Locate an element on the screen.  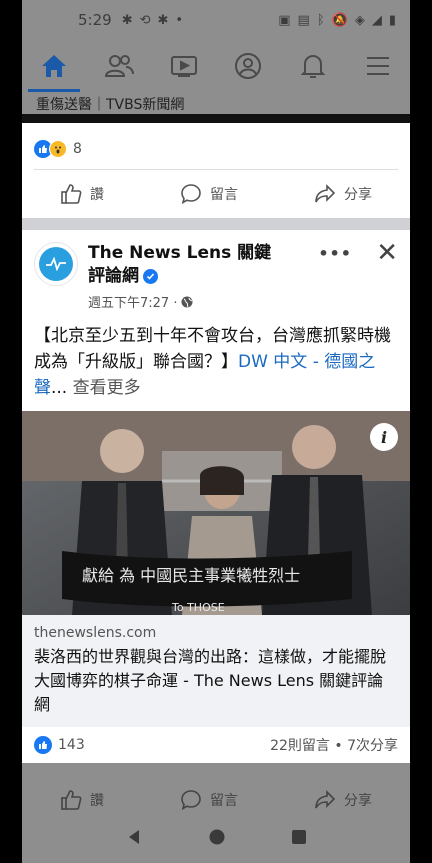
post-header: The News Lens 關鍵評論網 週五下午7:27 · ••• ✕ is located at coordinates (216, 273).